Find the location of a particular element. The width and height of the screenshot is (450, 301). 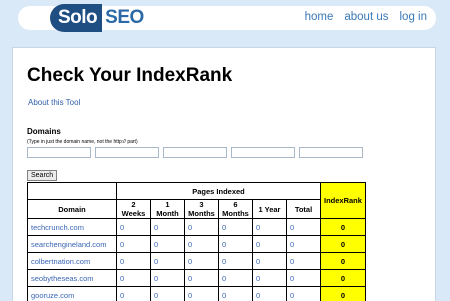

table-row: searchengineland.com 0 0 0 0 0 0 0 is located at coordinates (197, 244).